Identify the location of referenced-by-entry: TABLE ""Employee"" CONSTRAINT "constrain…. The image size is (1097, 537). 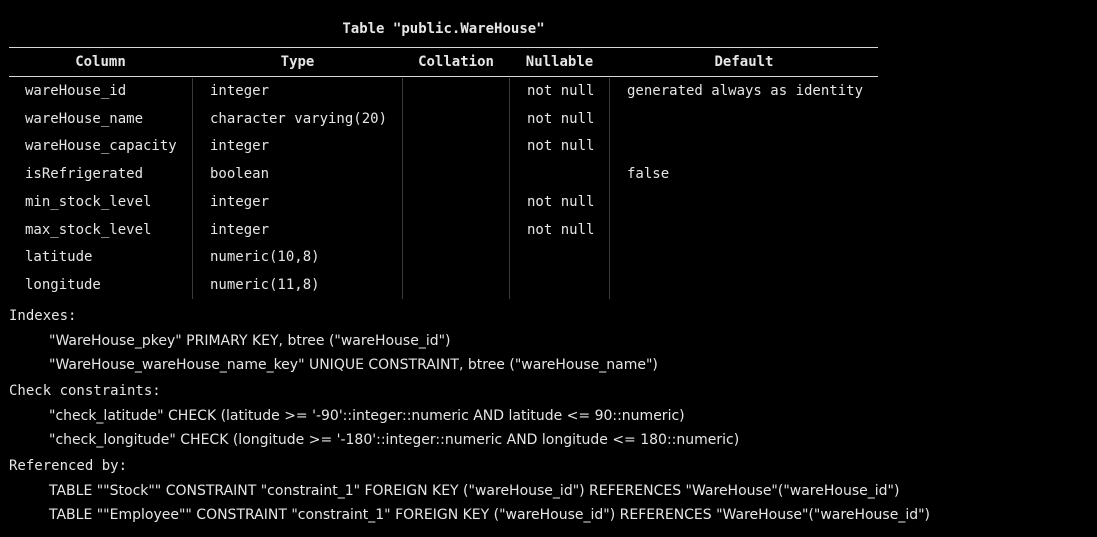
(490, 515).